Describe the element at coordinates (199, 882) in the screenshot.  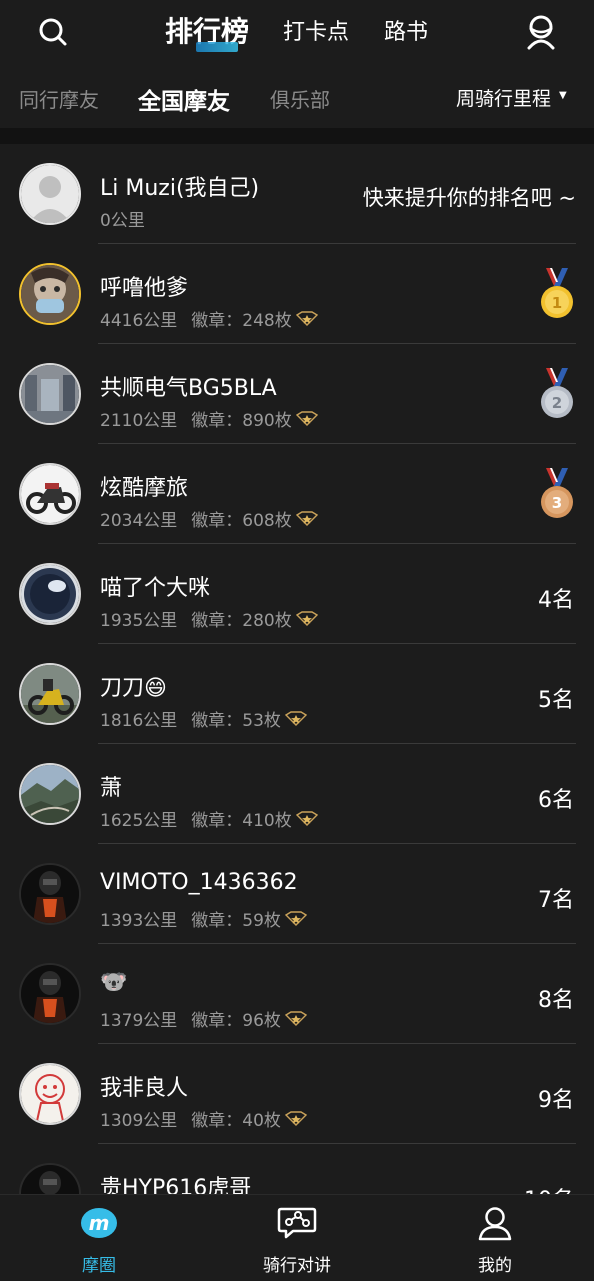
I see `user-name: VIMOTO_1436362` at that location.